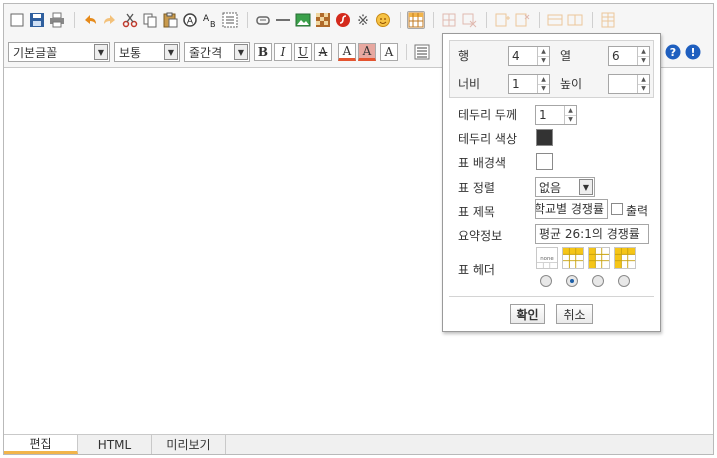 This screenshot has height=458, width=717. What do you see at coordinates (35, 52) in the screenshot?
I see `font-family-value: 기본글꼴` at bounding box center [35, 52].